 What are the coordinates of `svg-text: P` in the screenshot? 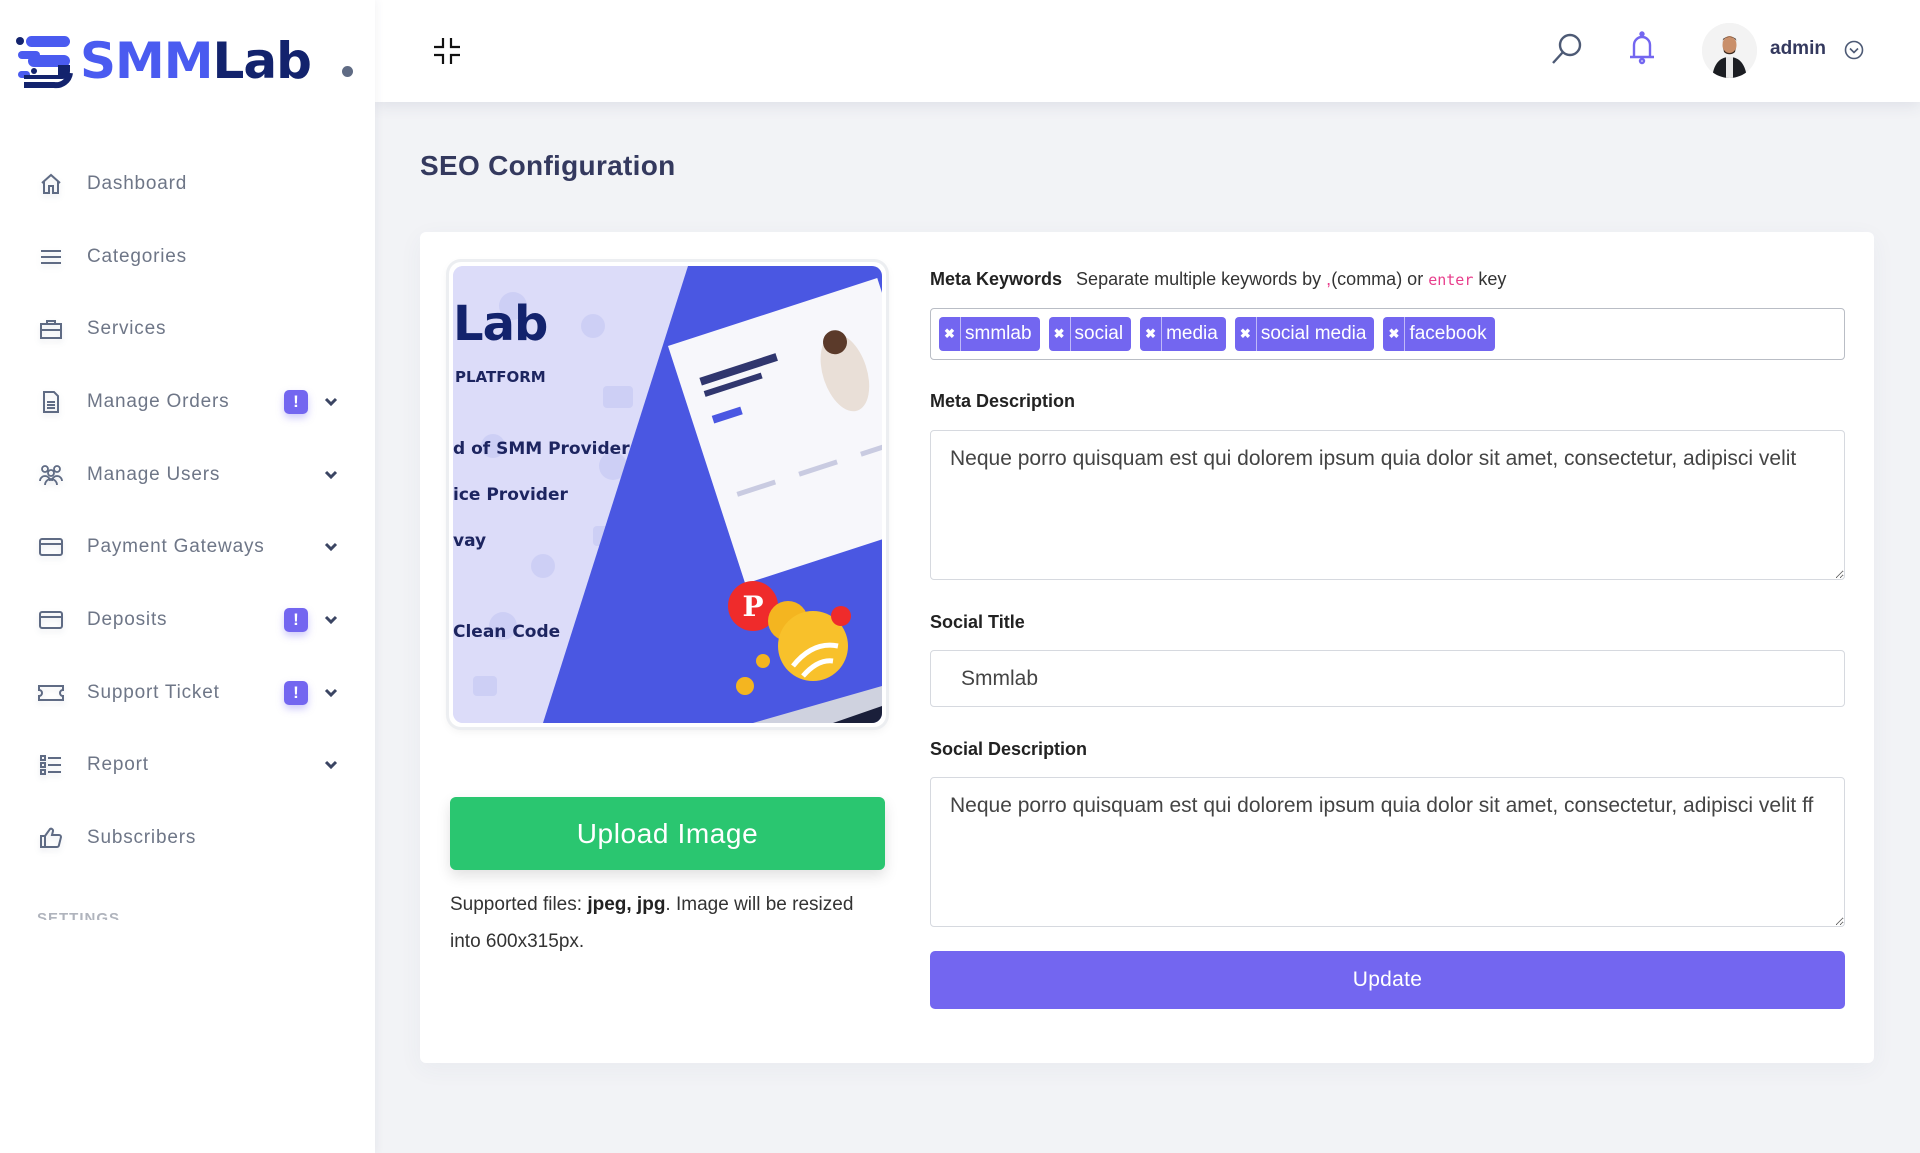 It's located at (752, 606).